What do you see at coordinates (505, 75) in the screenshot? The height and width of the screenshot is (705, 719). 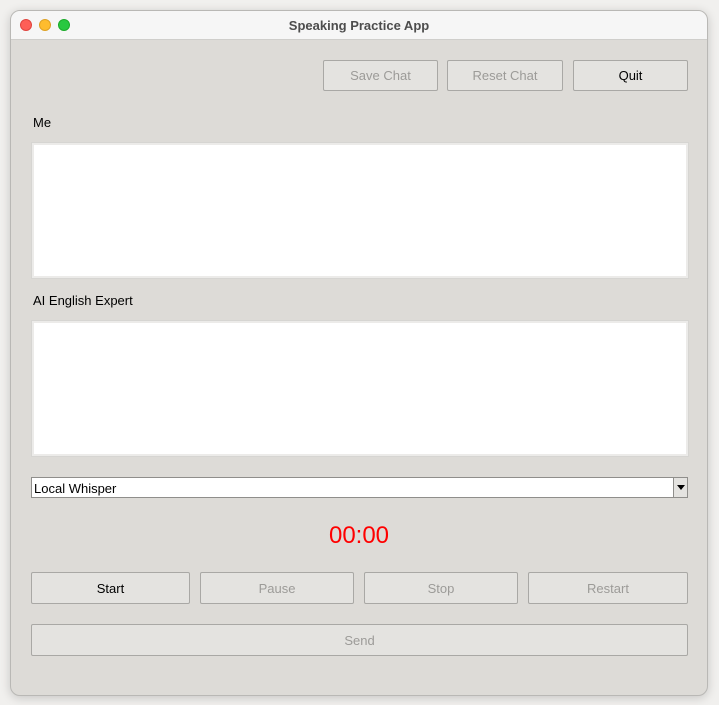 I see `reset-chat-button: Reset Chat` at bounding box center [505, 75].